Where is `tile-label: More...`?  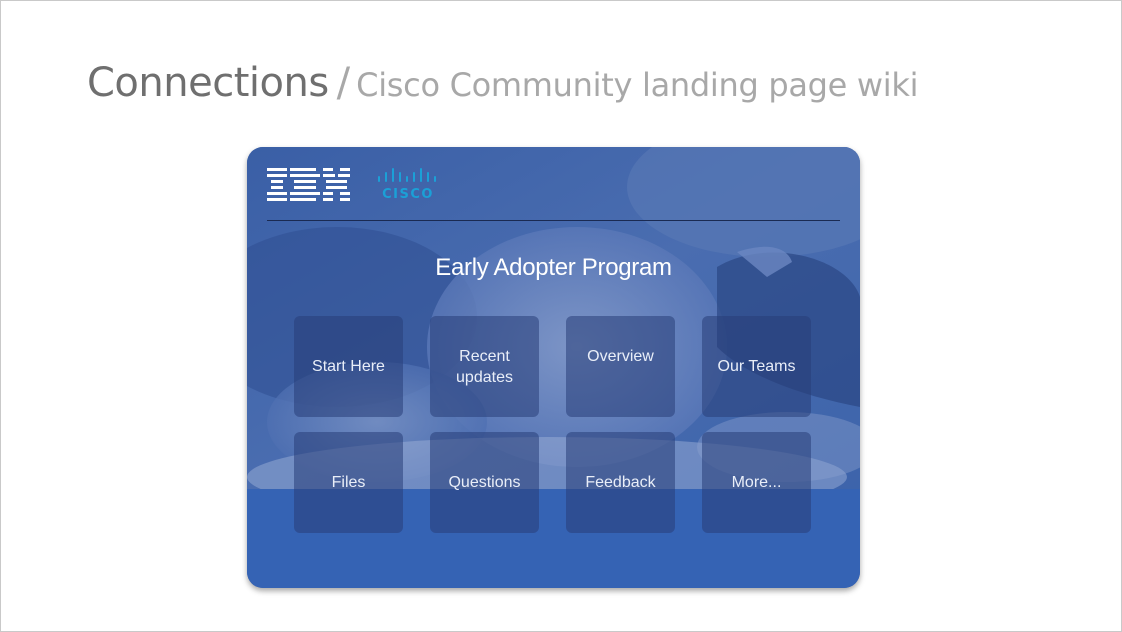 tile-label: More... is located at coordinates (756, 482).